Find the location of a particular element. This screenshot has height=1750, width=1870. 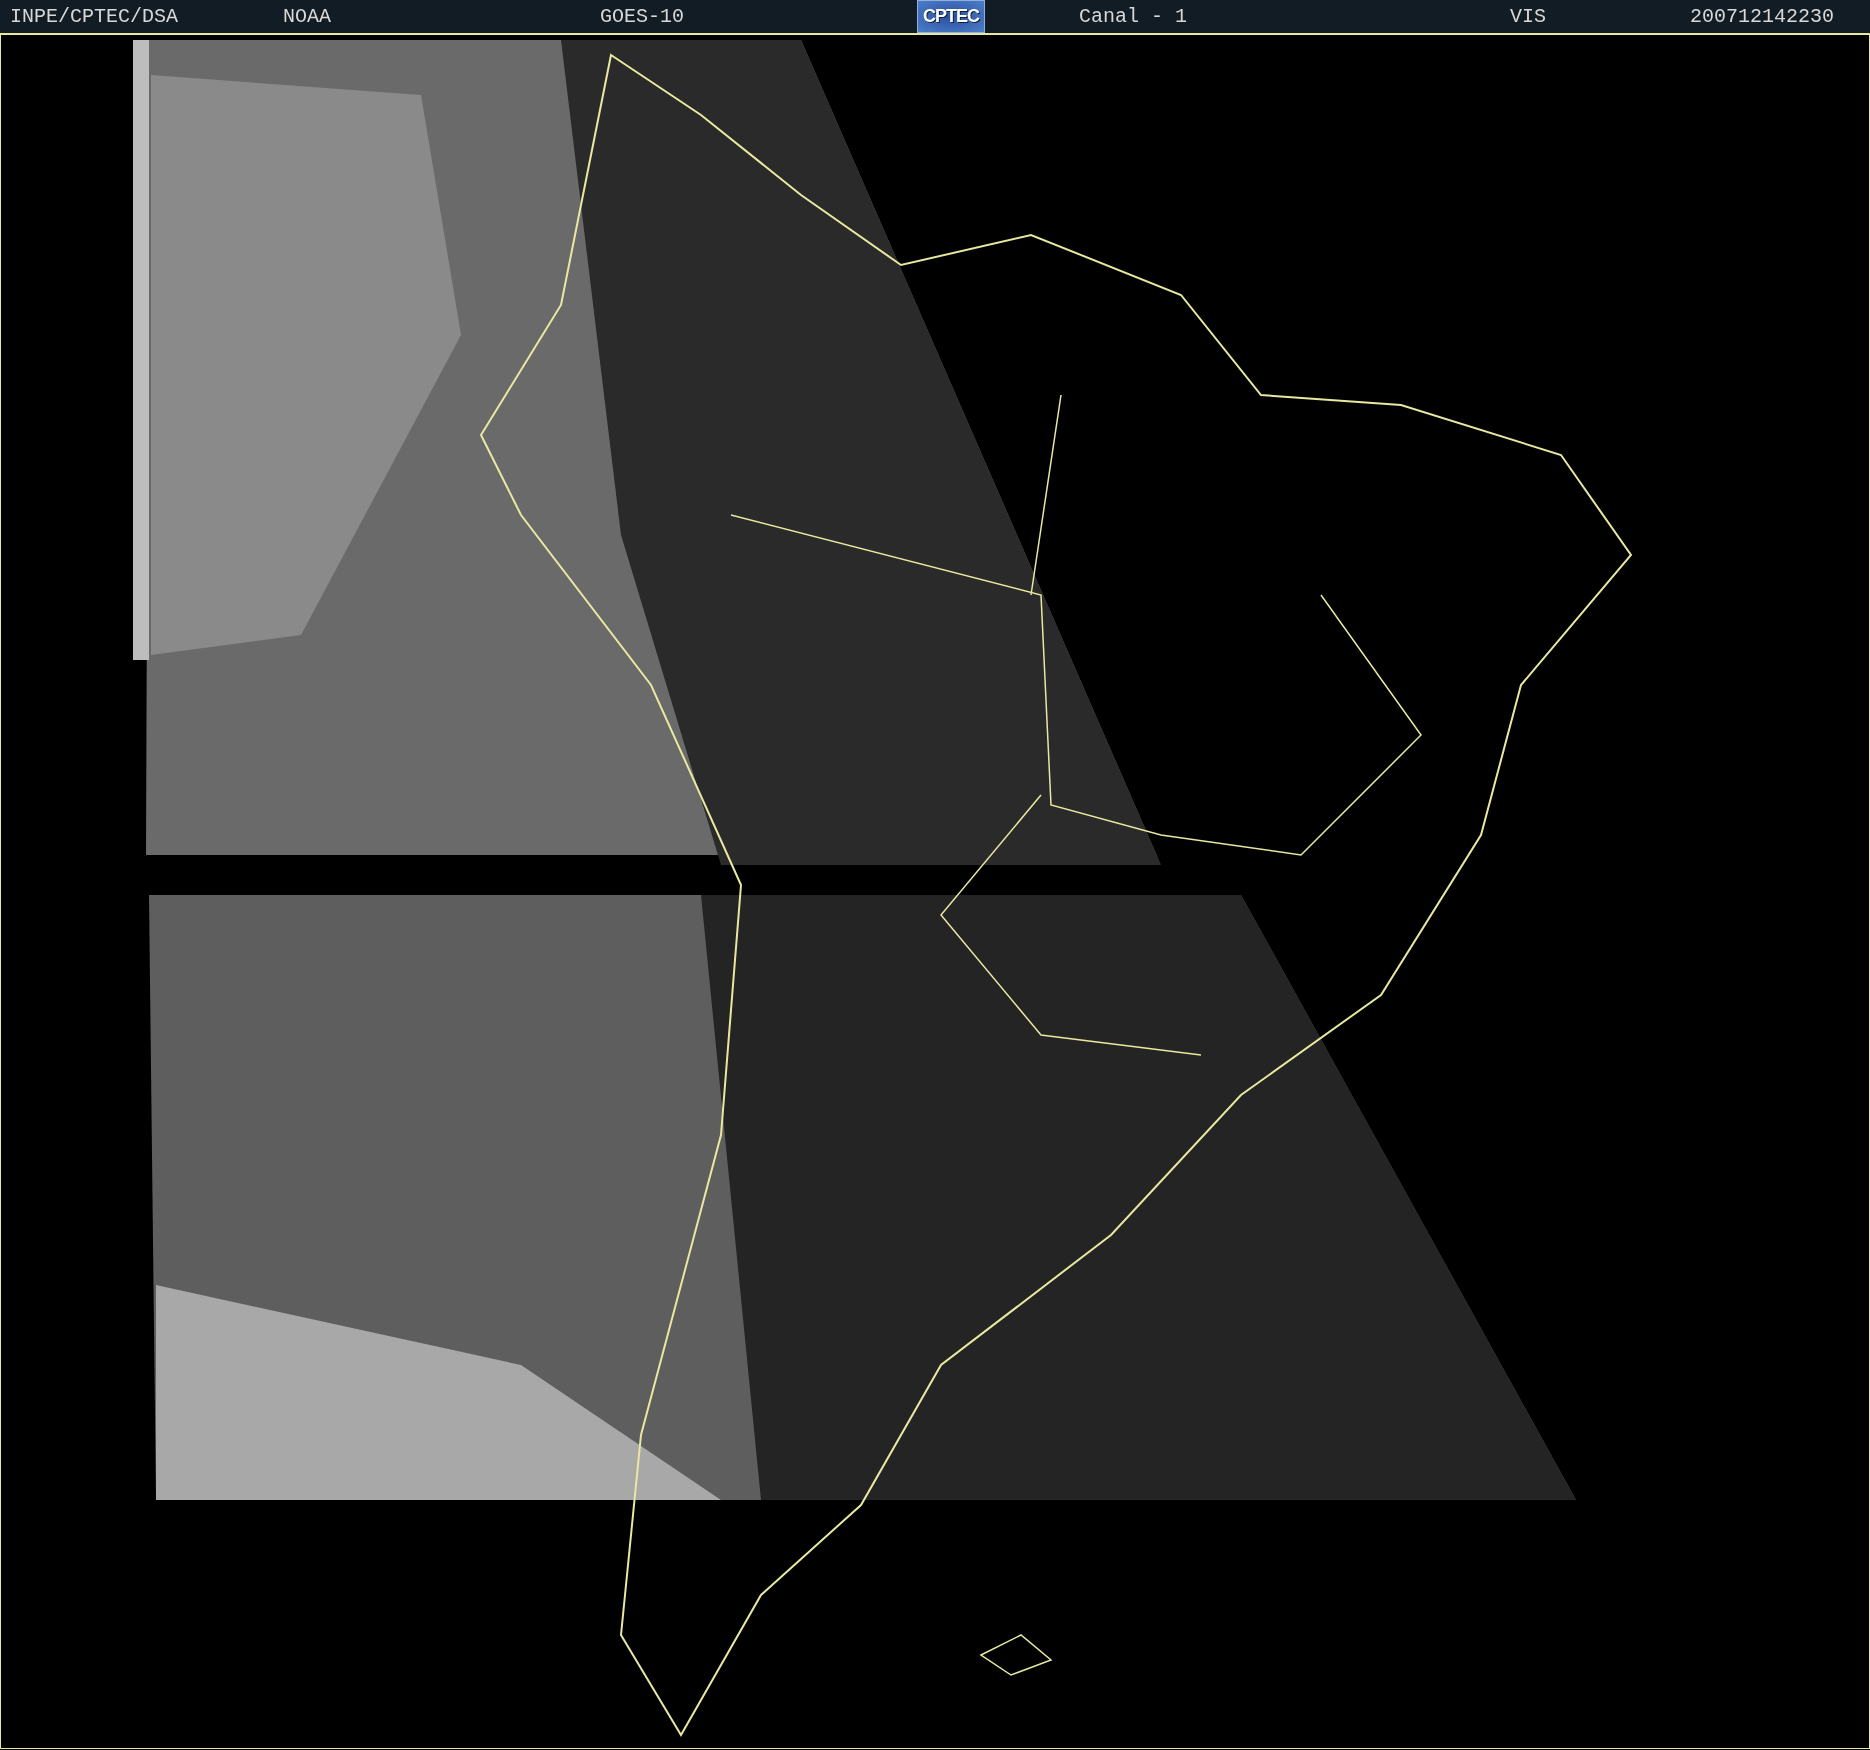

header-label: INPE/CPTEC/DSA is located at coordinates (94, 16).